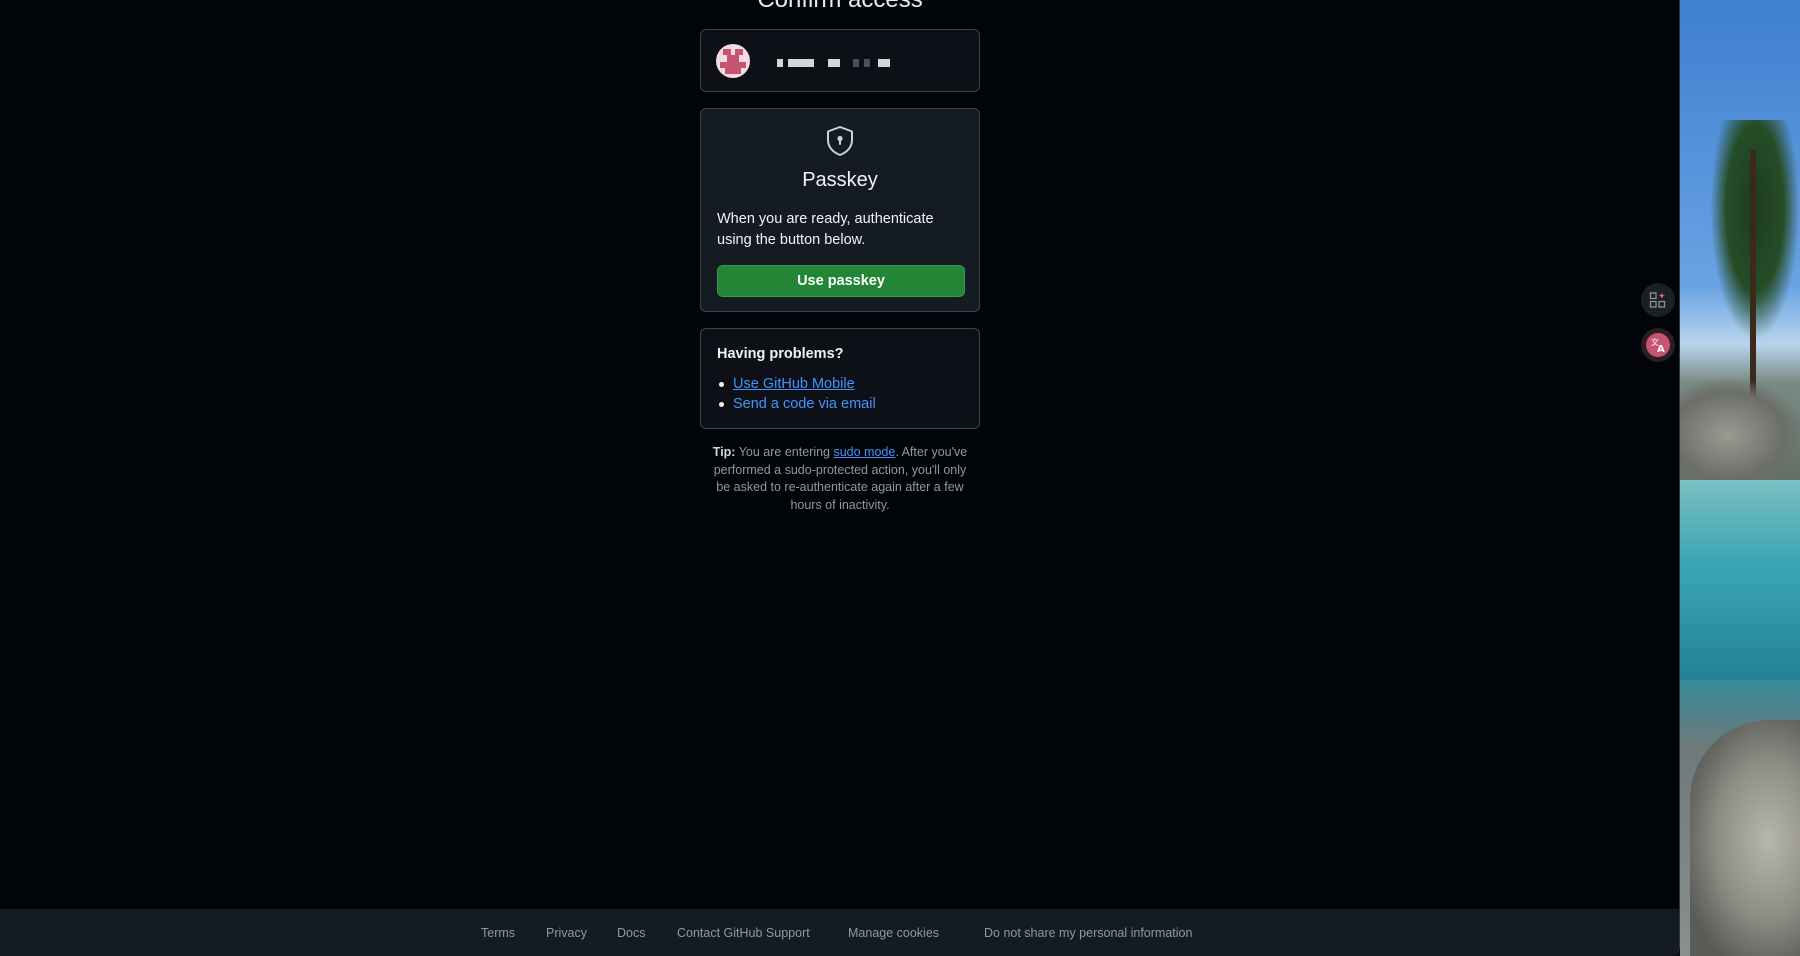  I want to click on footer-link-do-not-share: Do not share my personal information, so click(1088, 933).